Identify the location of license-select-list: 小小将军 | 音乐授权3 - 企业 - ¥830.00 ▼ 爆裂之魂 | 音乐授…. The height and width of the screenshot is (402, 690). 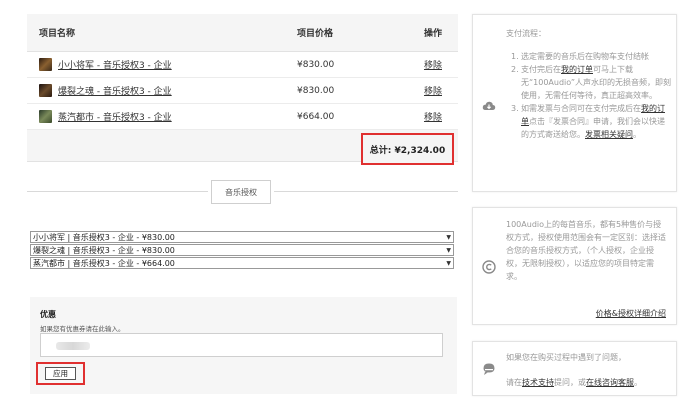
(242, 250).